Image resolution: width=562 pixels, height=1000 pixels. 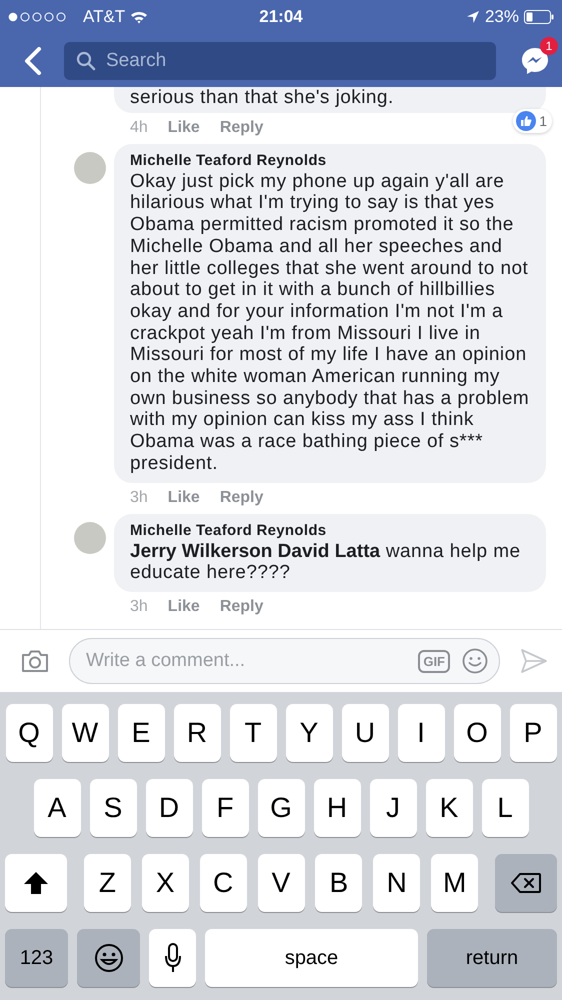 I want to click on return-key: return, so click(x=492, y=958).